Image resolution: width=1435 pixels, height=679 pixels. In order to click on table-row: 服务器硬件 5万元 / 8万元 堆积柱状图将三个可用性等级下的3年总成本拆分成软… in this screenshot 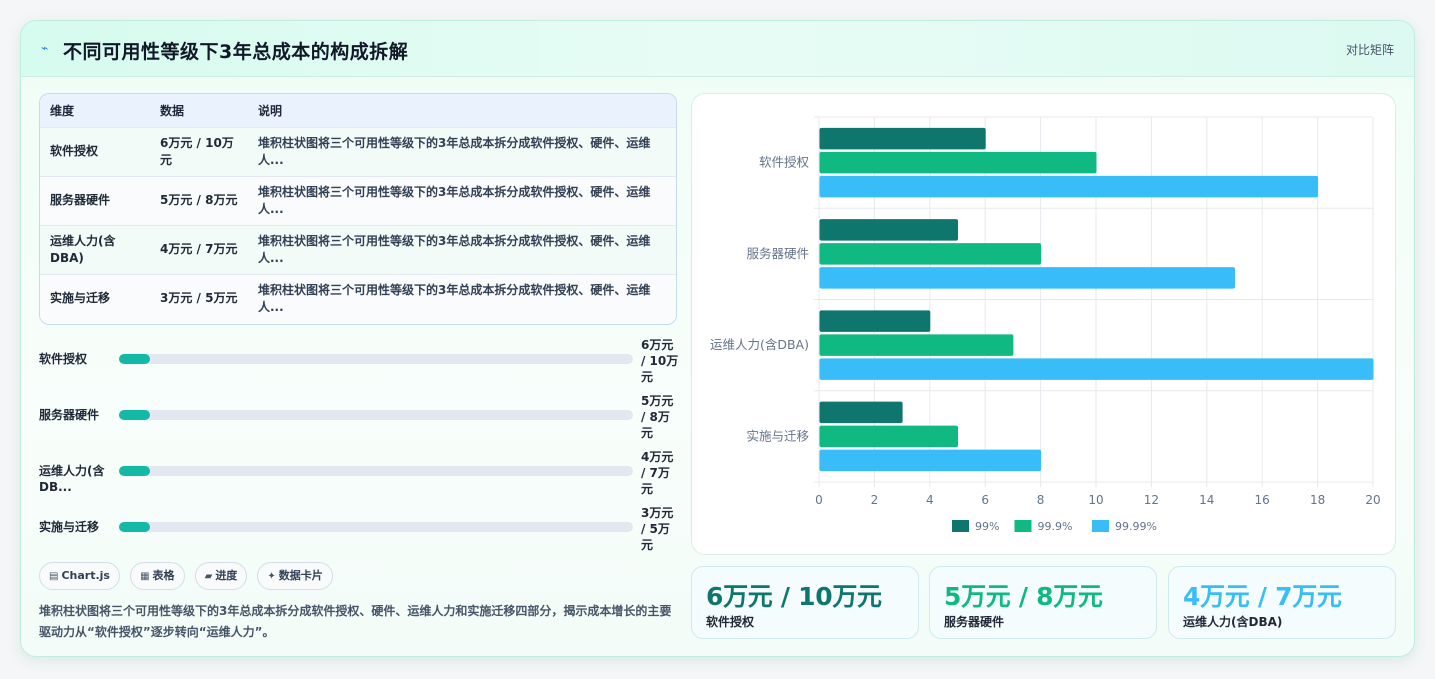, I will do `click(358, 200)`.